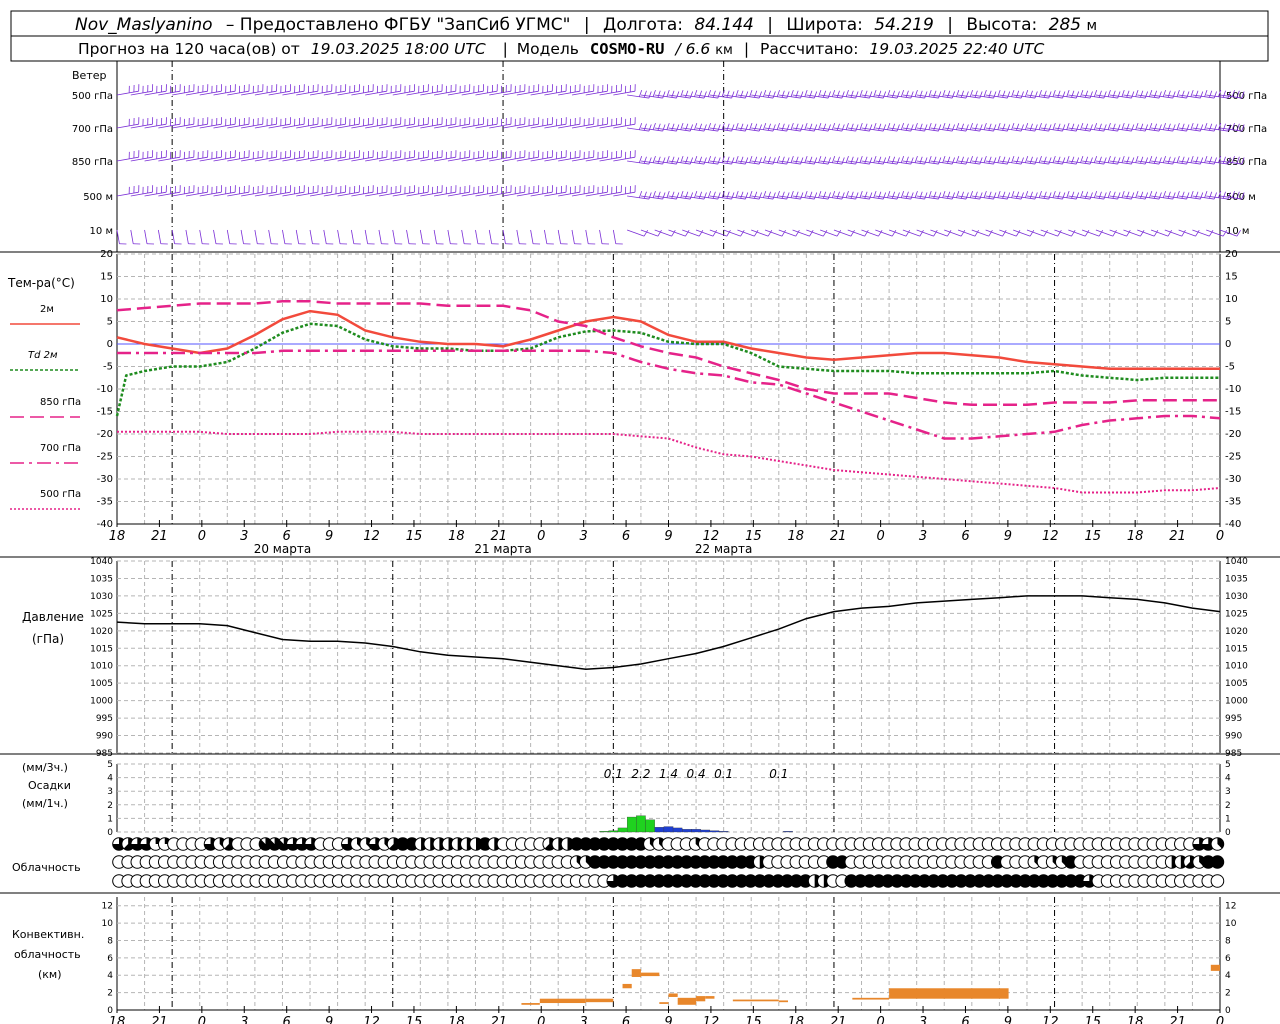 The image size is (1280, 1024). I want to click on y-tick-label-left: -20, so click(105, 434).